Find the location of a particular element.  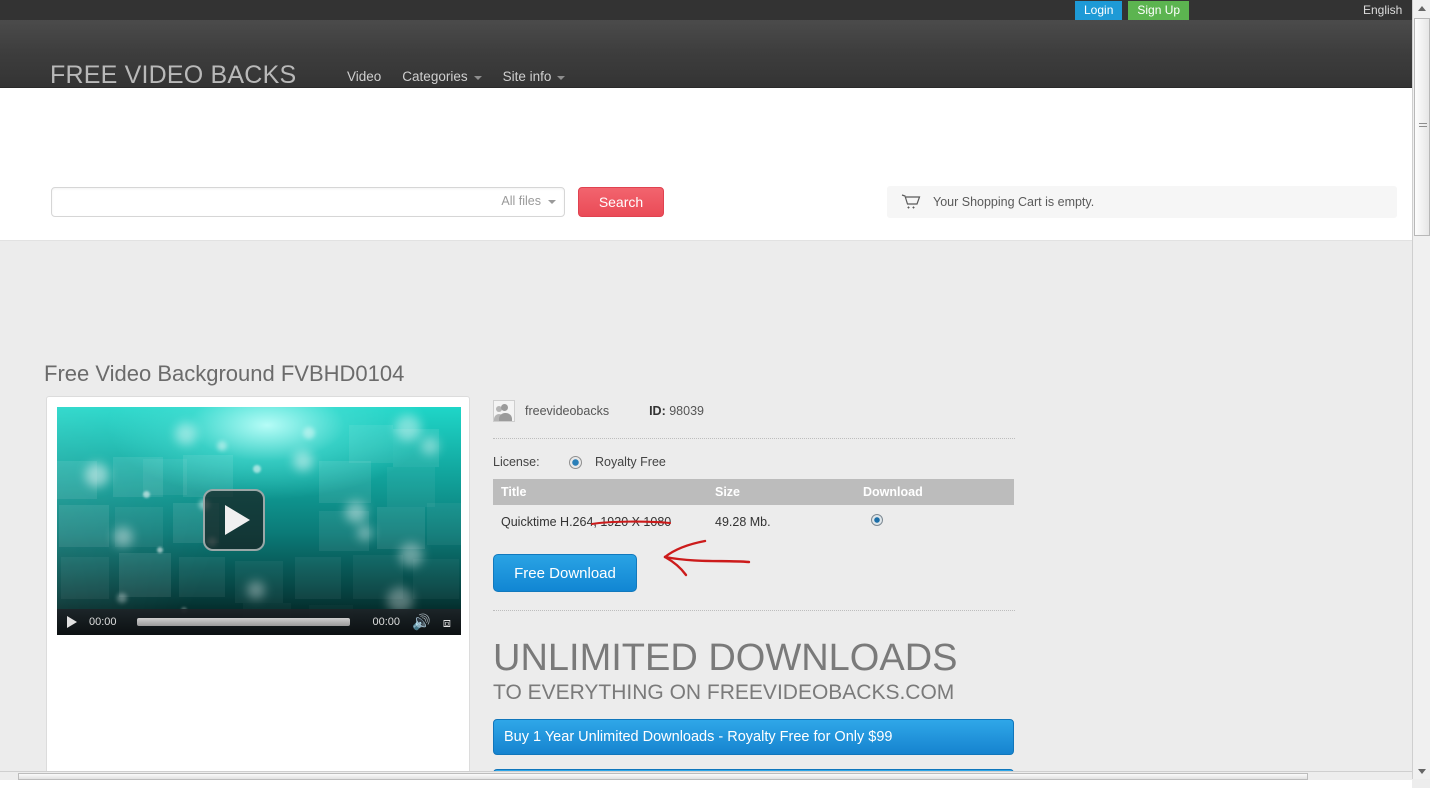

page-title: Free Video Background FVBHD0104 is located at coordinates (224, 373).